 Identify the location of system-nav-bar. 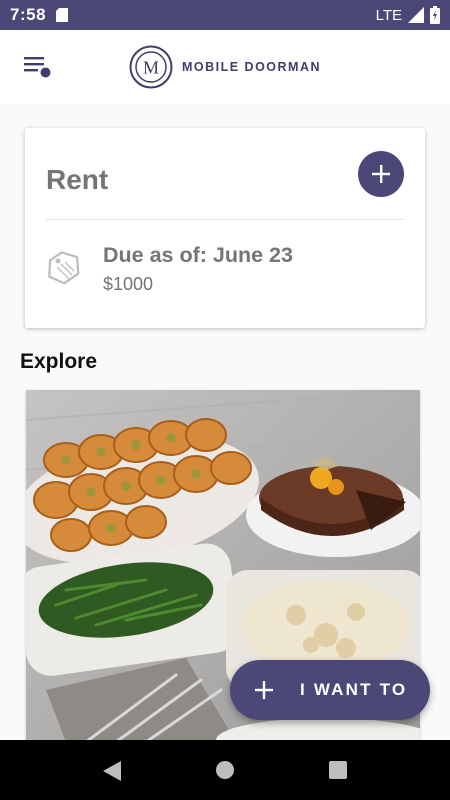
(225, 770).